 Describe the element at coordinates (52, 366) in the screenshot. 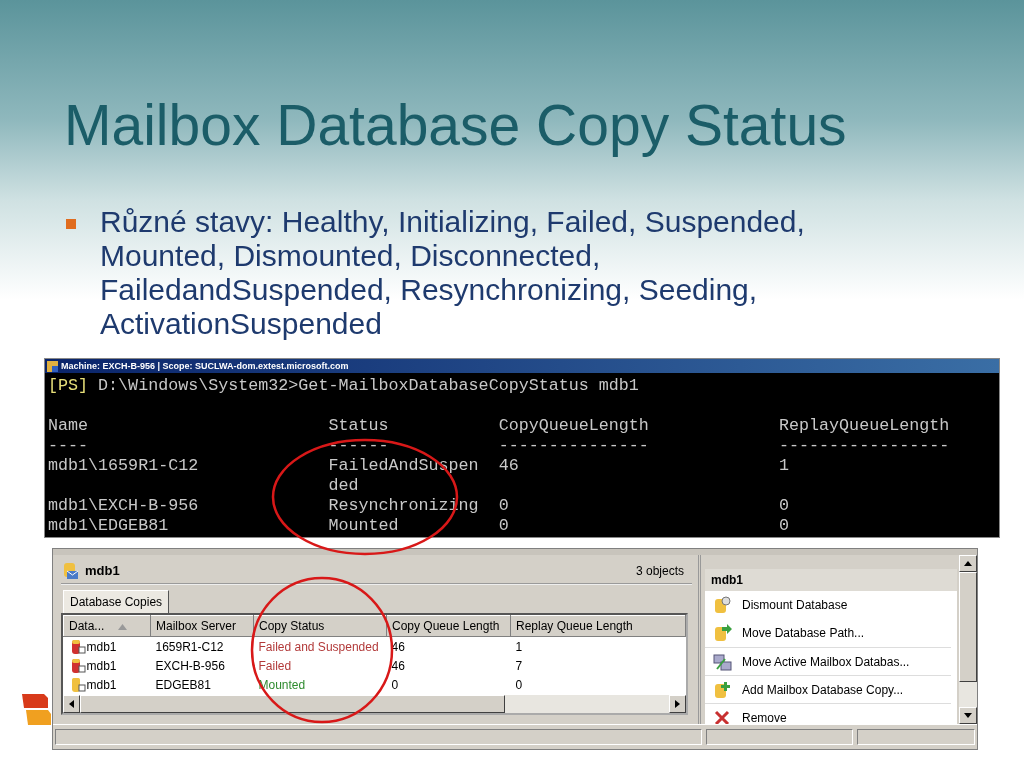

I see `terminal-icon` at that location.